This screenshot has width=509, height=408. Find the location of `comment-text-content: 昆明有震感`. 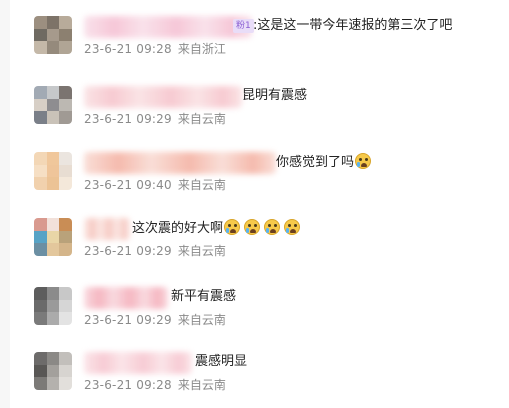

comment-text-content: 昆明有震感 is located at coordinates (275, 95).